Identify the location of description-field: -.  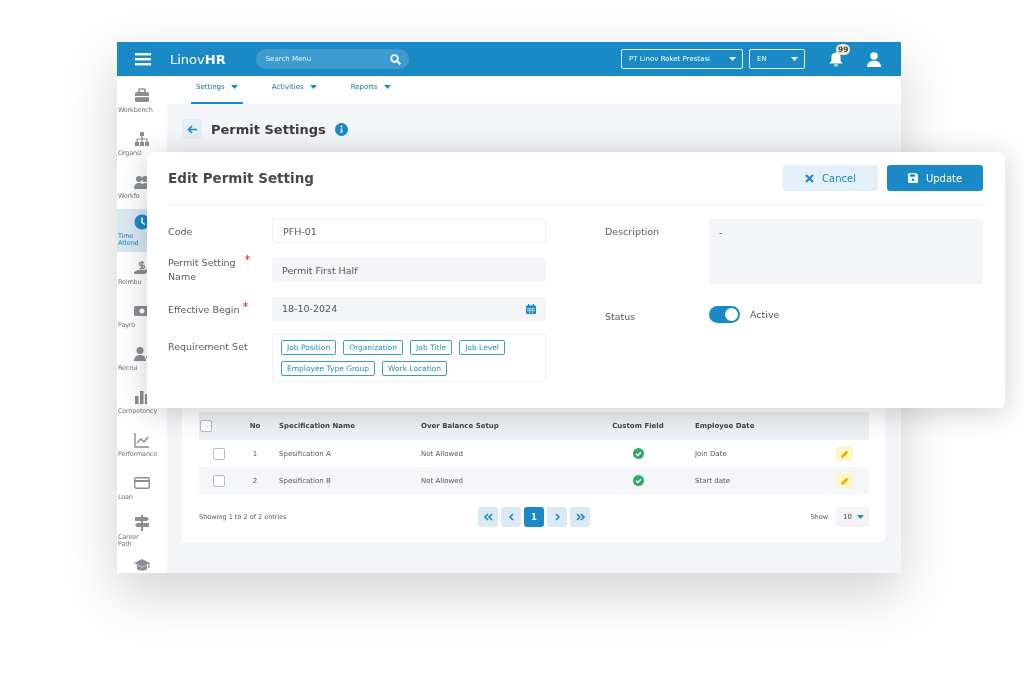
(846, 251).